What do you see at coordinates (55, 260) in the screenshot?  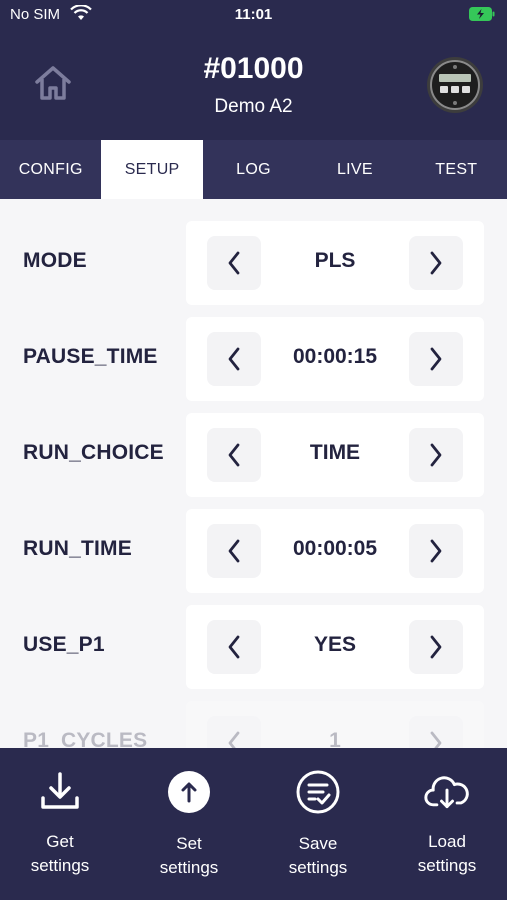 I see `setting-label: MODE` at bounding box center [55, 260].